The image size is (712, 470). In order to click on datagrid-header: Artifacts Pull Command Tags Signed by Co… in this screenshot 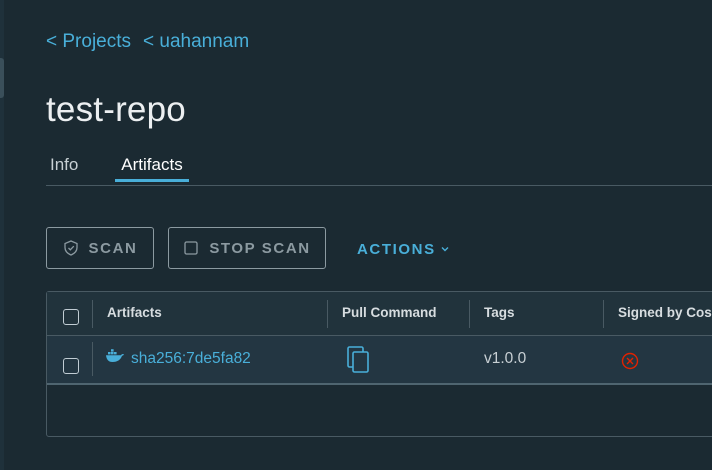, I will do `click(379, 314)`.